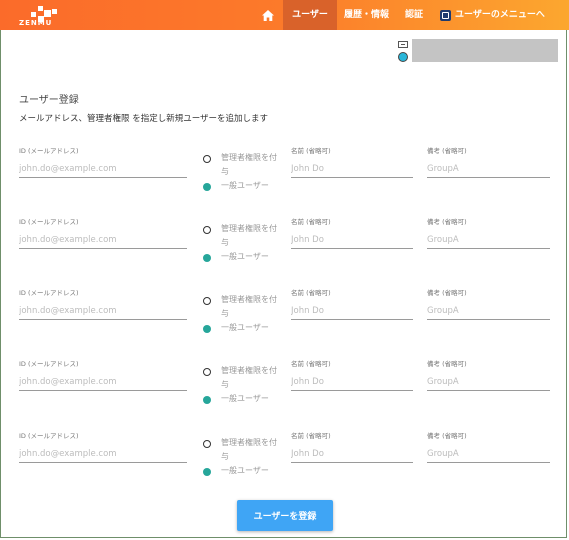 Image resolution: width=569 pixels, height=540 pixels. Describe the element at coordinates (144, 119) in the screenshot. I see `page-subtitle: メールアドレス、管理者権限 を指定し新規ユーザーを追加します` at that location.